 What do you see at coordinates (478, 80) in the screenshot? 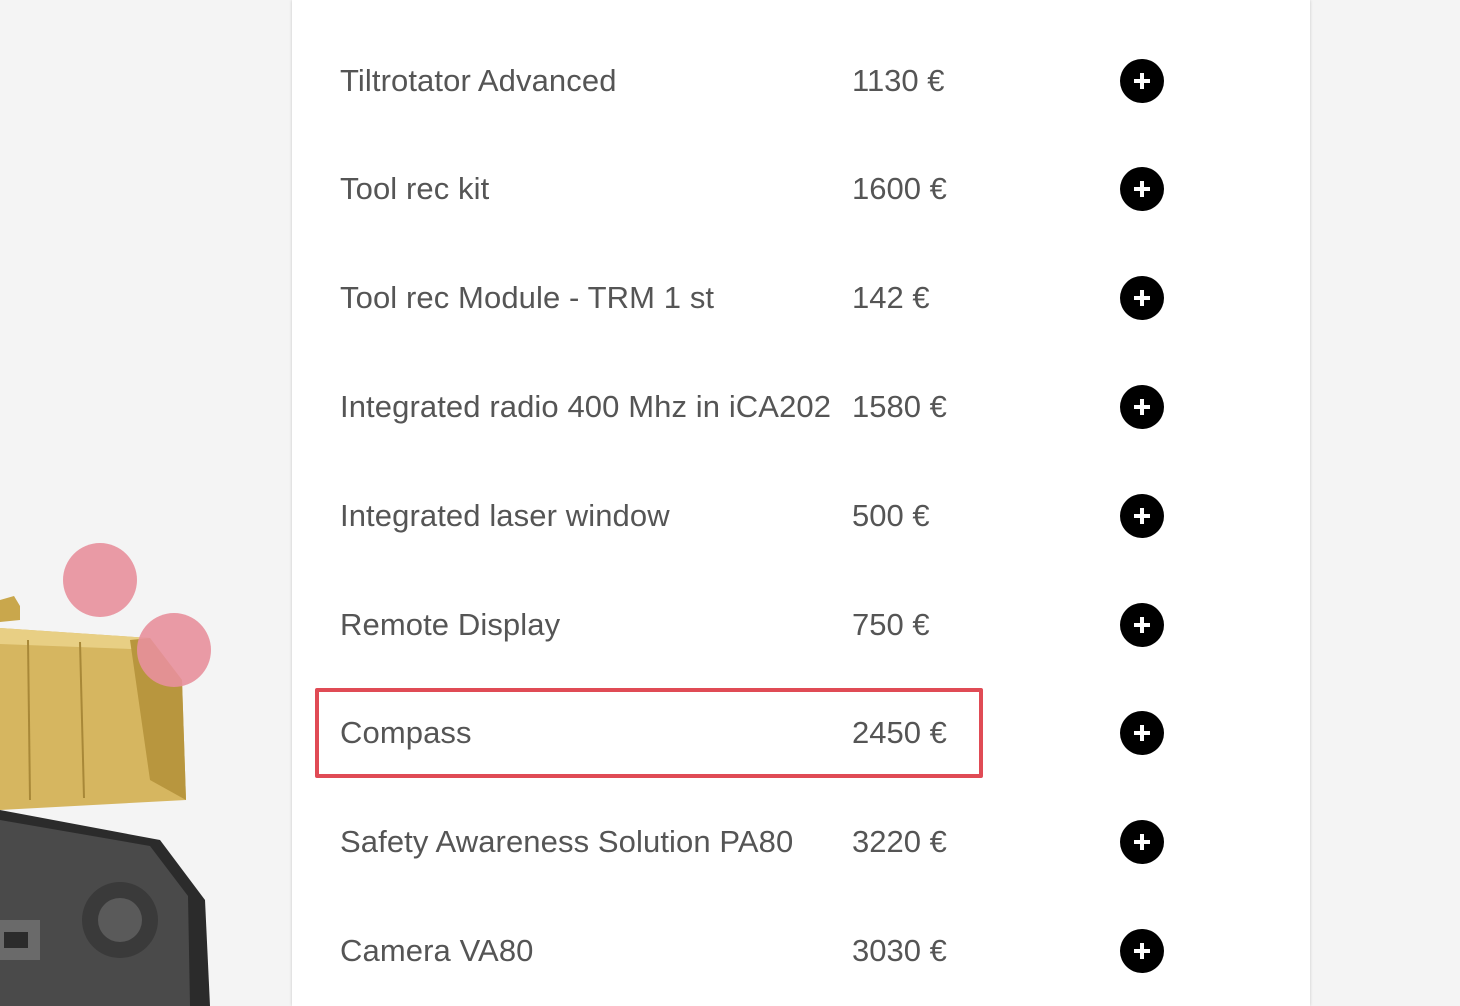
I see `product-name: Tiltrotator Advanced` at bounding box center [478, 80].